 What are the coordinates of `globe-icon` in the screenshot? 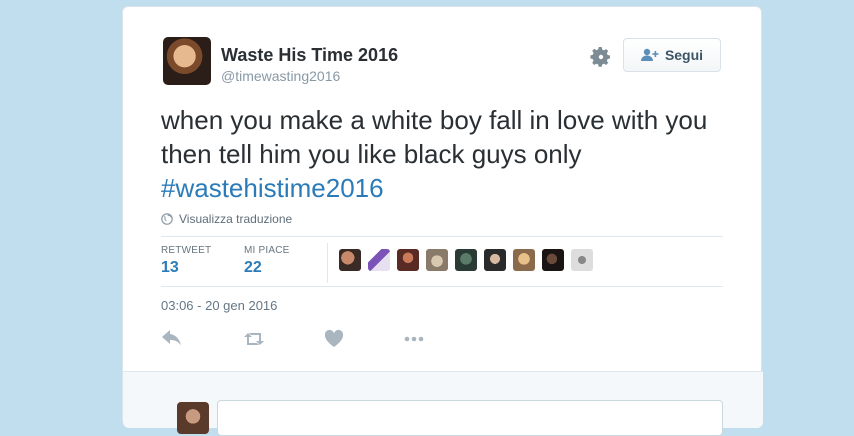 It's located at (167, 219).